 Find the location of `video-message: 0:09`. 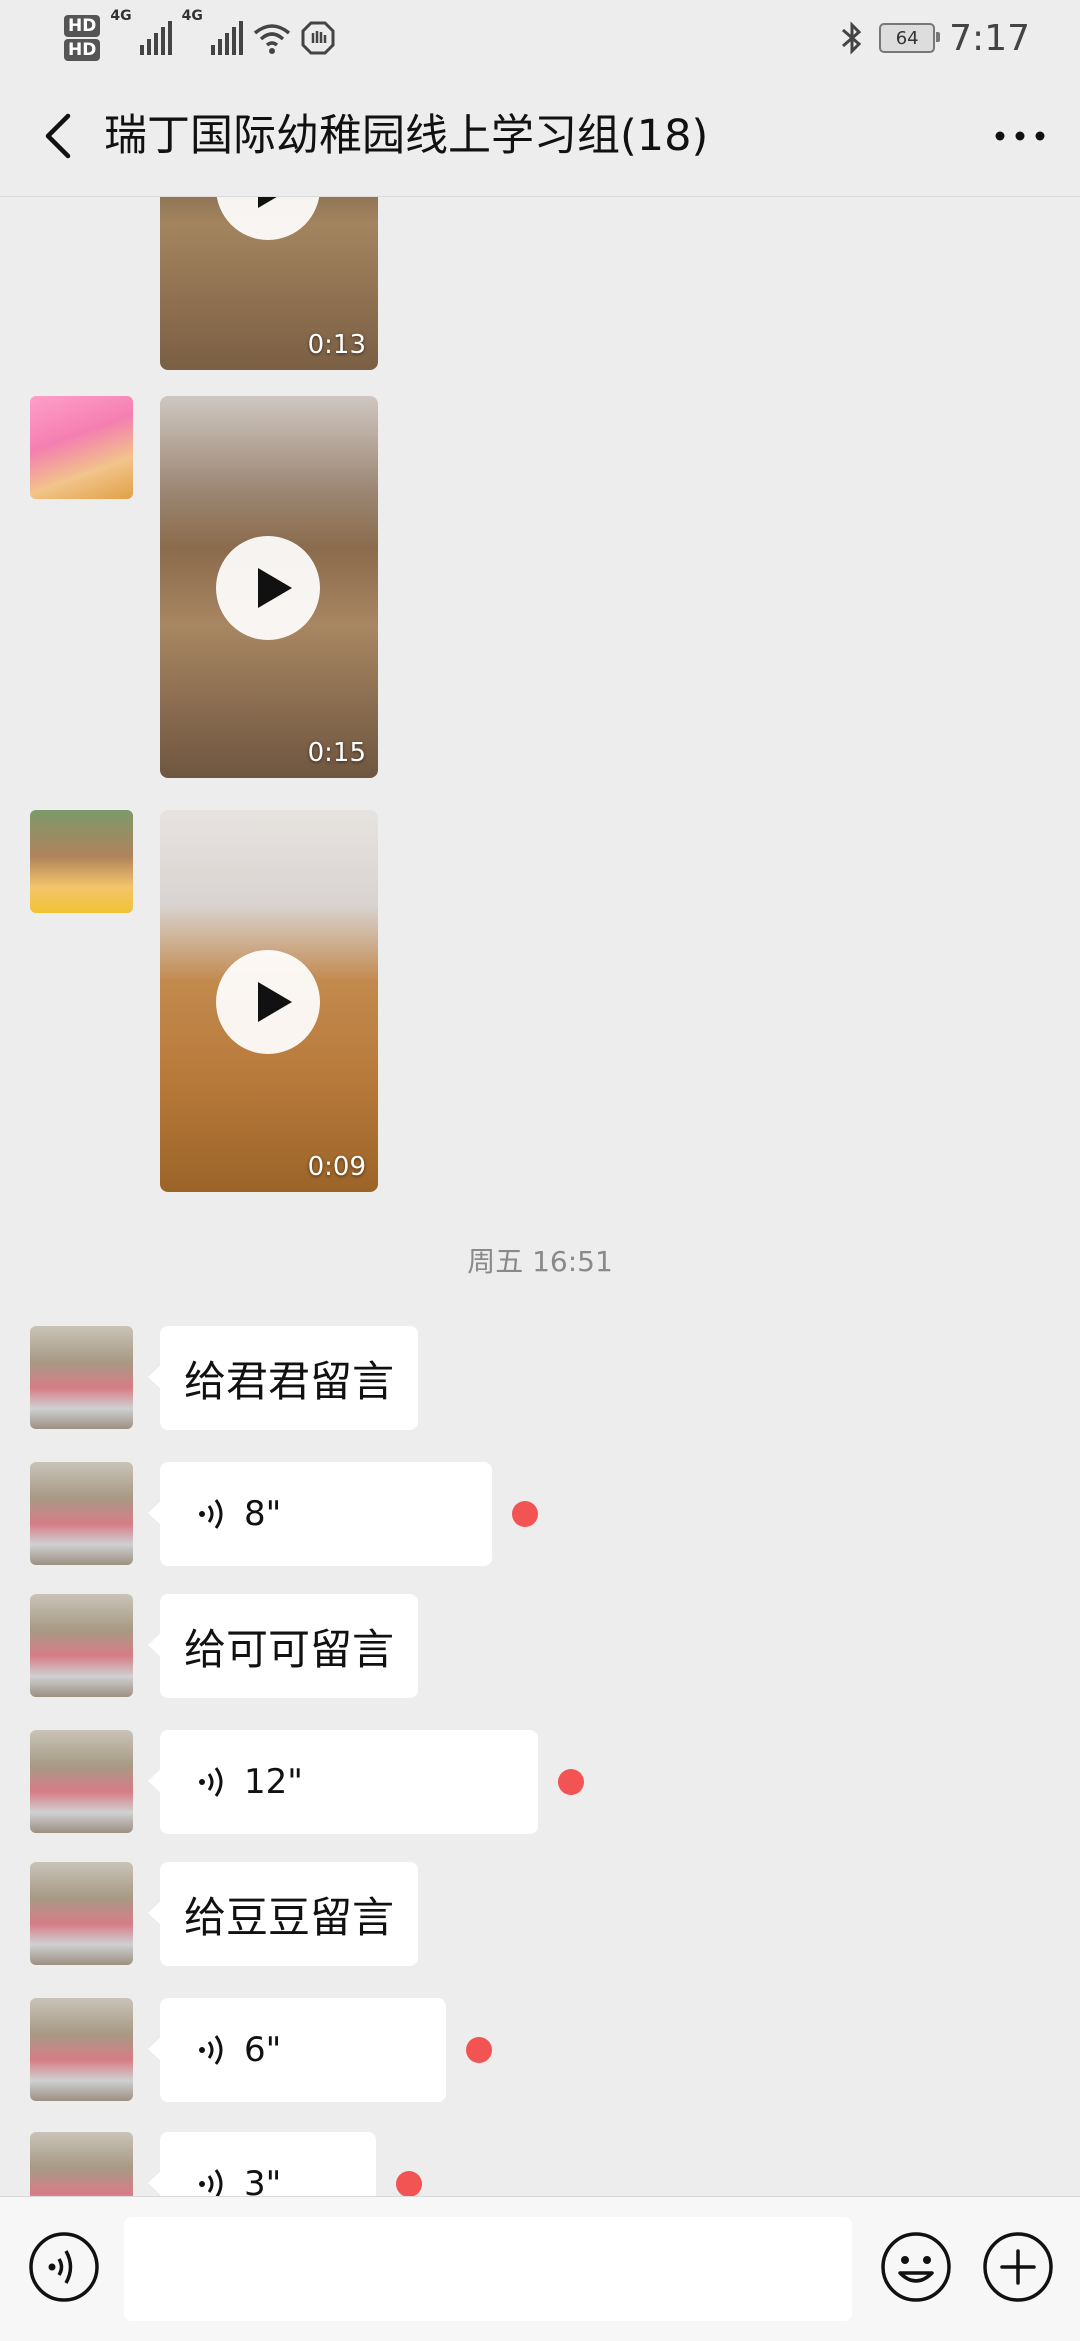

video-message: 0:09 is located at coordinates (269, 1001).